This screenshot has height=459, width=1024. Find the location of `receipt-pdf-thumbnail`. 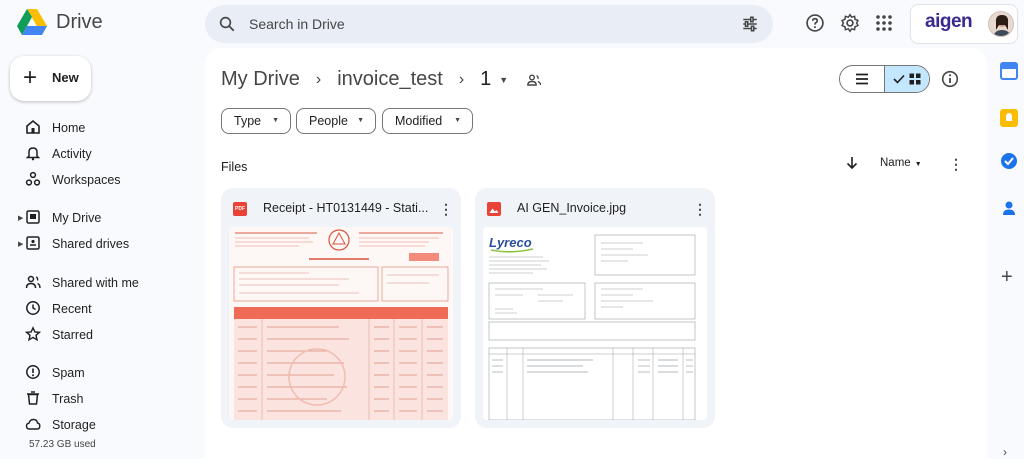

receipt-pdf-thumbnail is located at coordinates (341, 323).